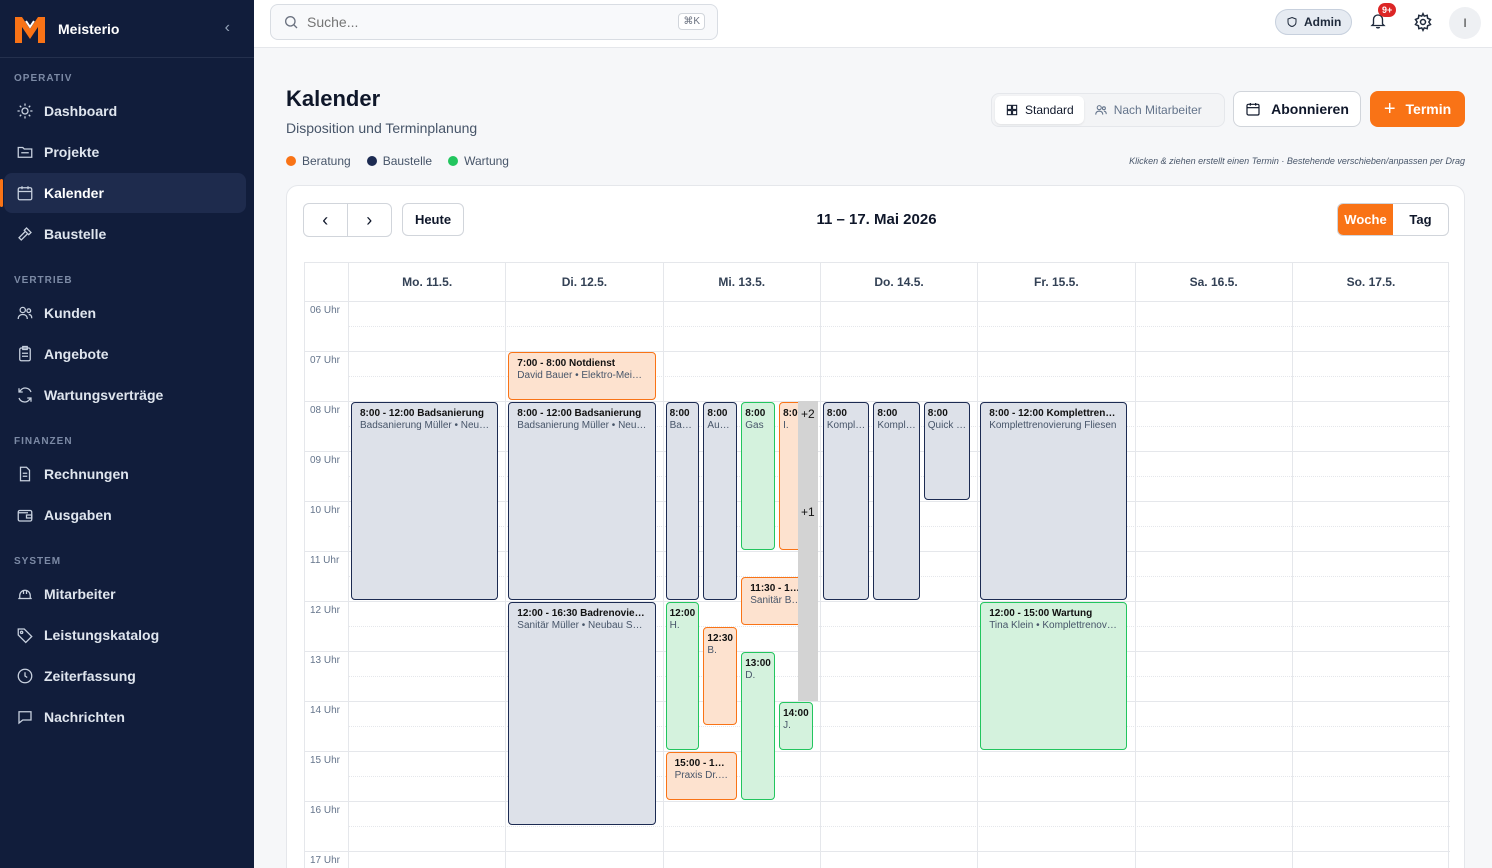 This screenshot has height=868, width=1492. Describe the element at coordinates (1323, 22) in the screenshot. I see `role-label: Admin` at that location.